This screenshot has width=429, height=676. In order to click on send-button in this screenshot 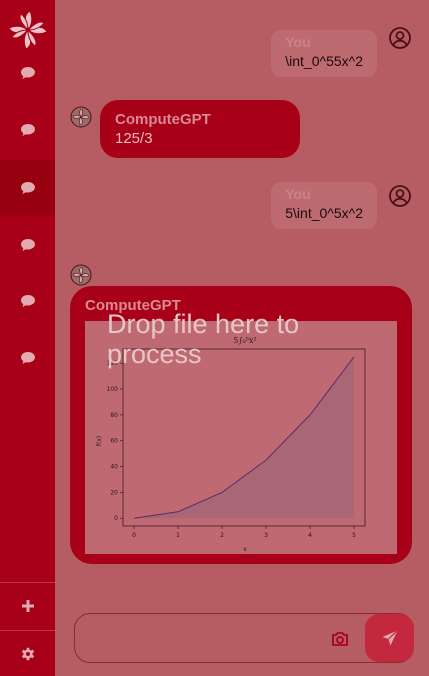, I will do `click(389, 638)`.